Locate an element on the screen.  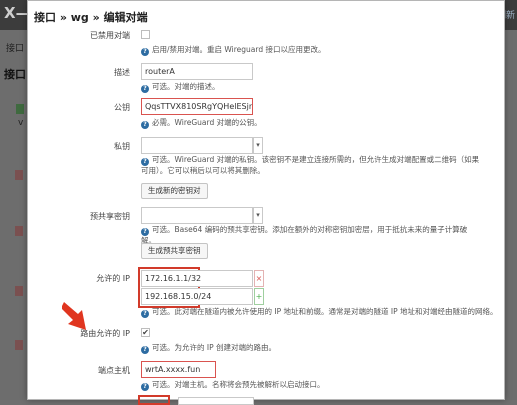
allowed-ip-input: 172.16.1.1/32 is located at coordinates (197, 278).